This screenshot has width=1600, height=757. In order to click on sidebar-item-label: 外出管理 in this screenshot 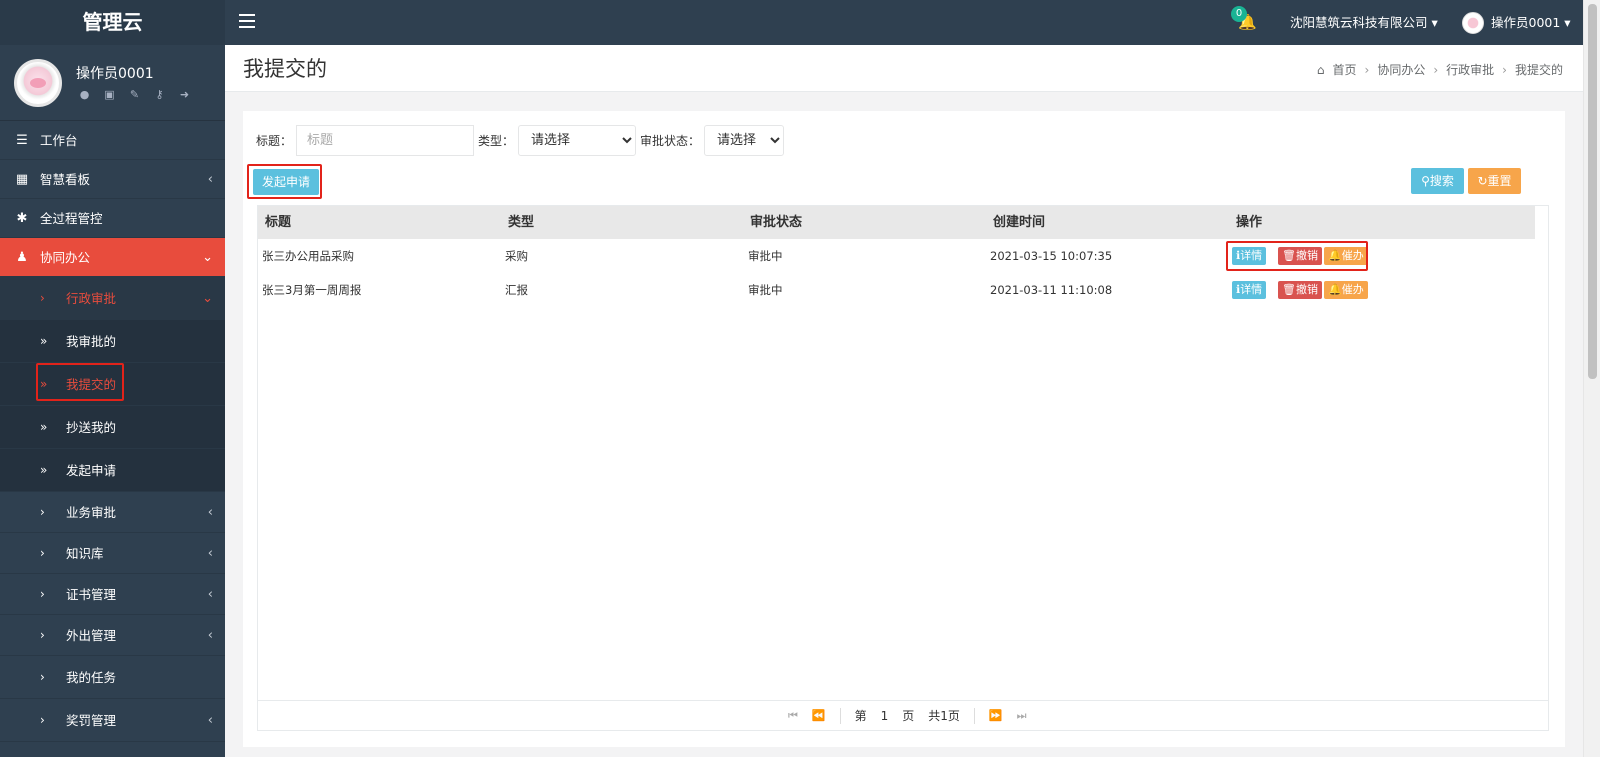, I will do `click(91, 635)`.